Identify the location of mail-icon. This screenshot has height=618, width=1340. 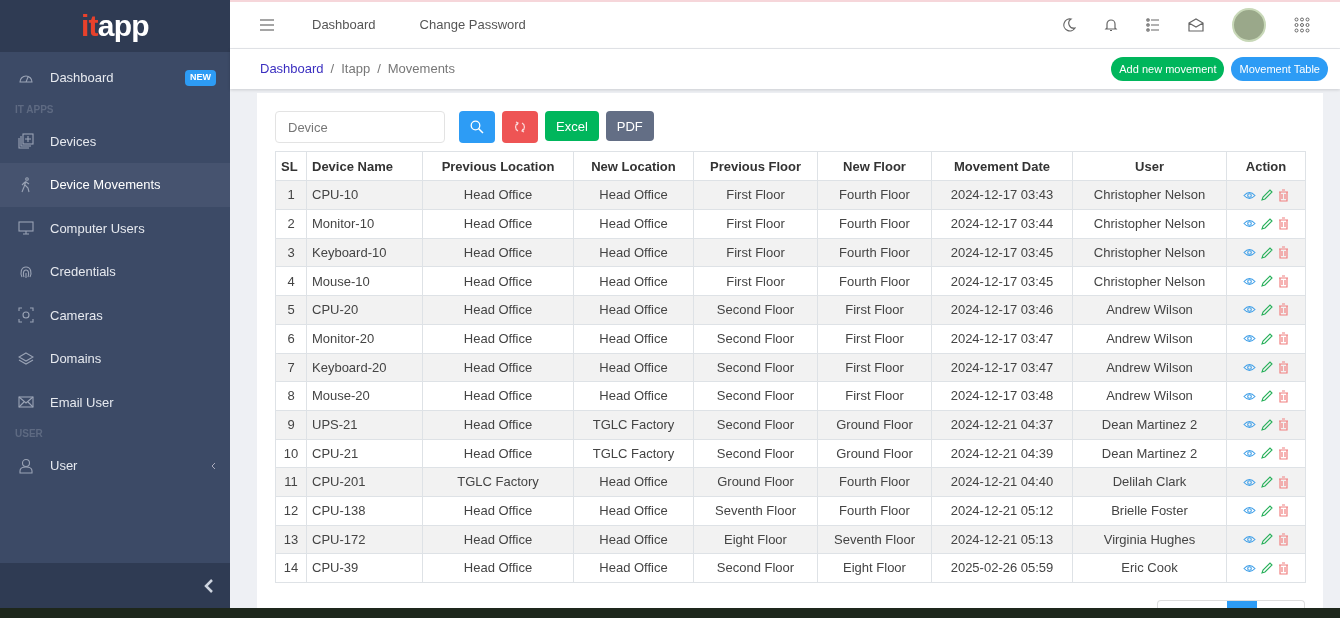
(1196, 24).